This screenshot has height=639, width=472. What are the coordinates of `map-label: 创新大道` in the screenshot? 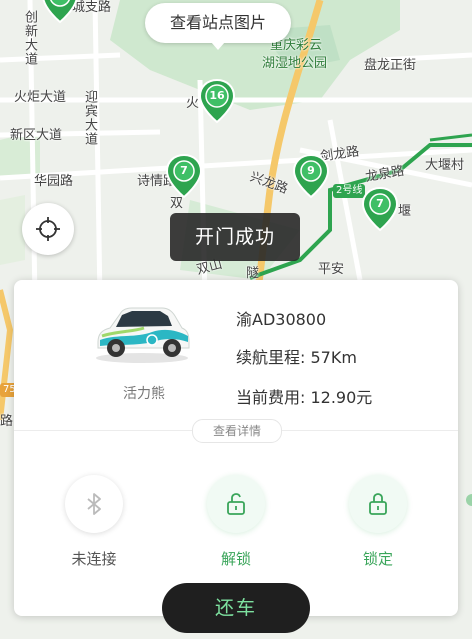 It's located at (29, 38).